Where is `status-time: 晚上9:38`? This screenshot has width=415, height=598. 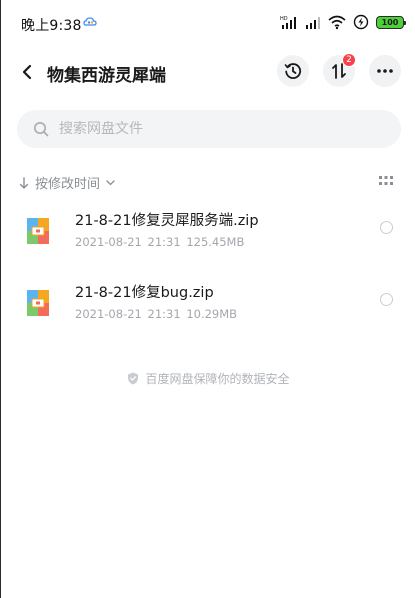 status-time: 晚上9:38 is located at coordinates (51, 26).